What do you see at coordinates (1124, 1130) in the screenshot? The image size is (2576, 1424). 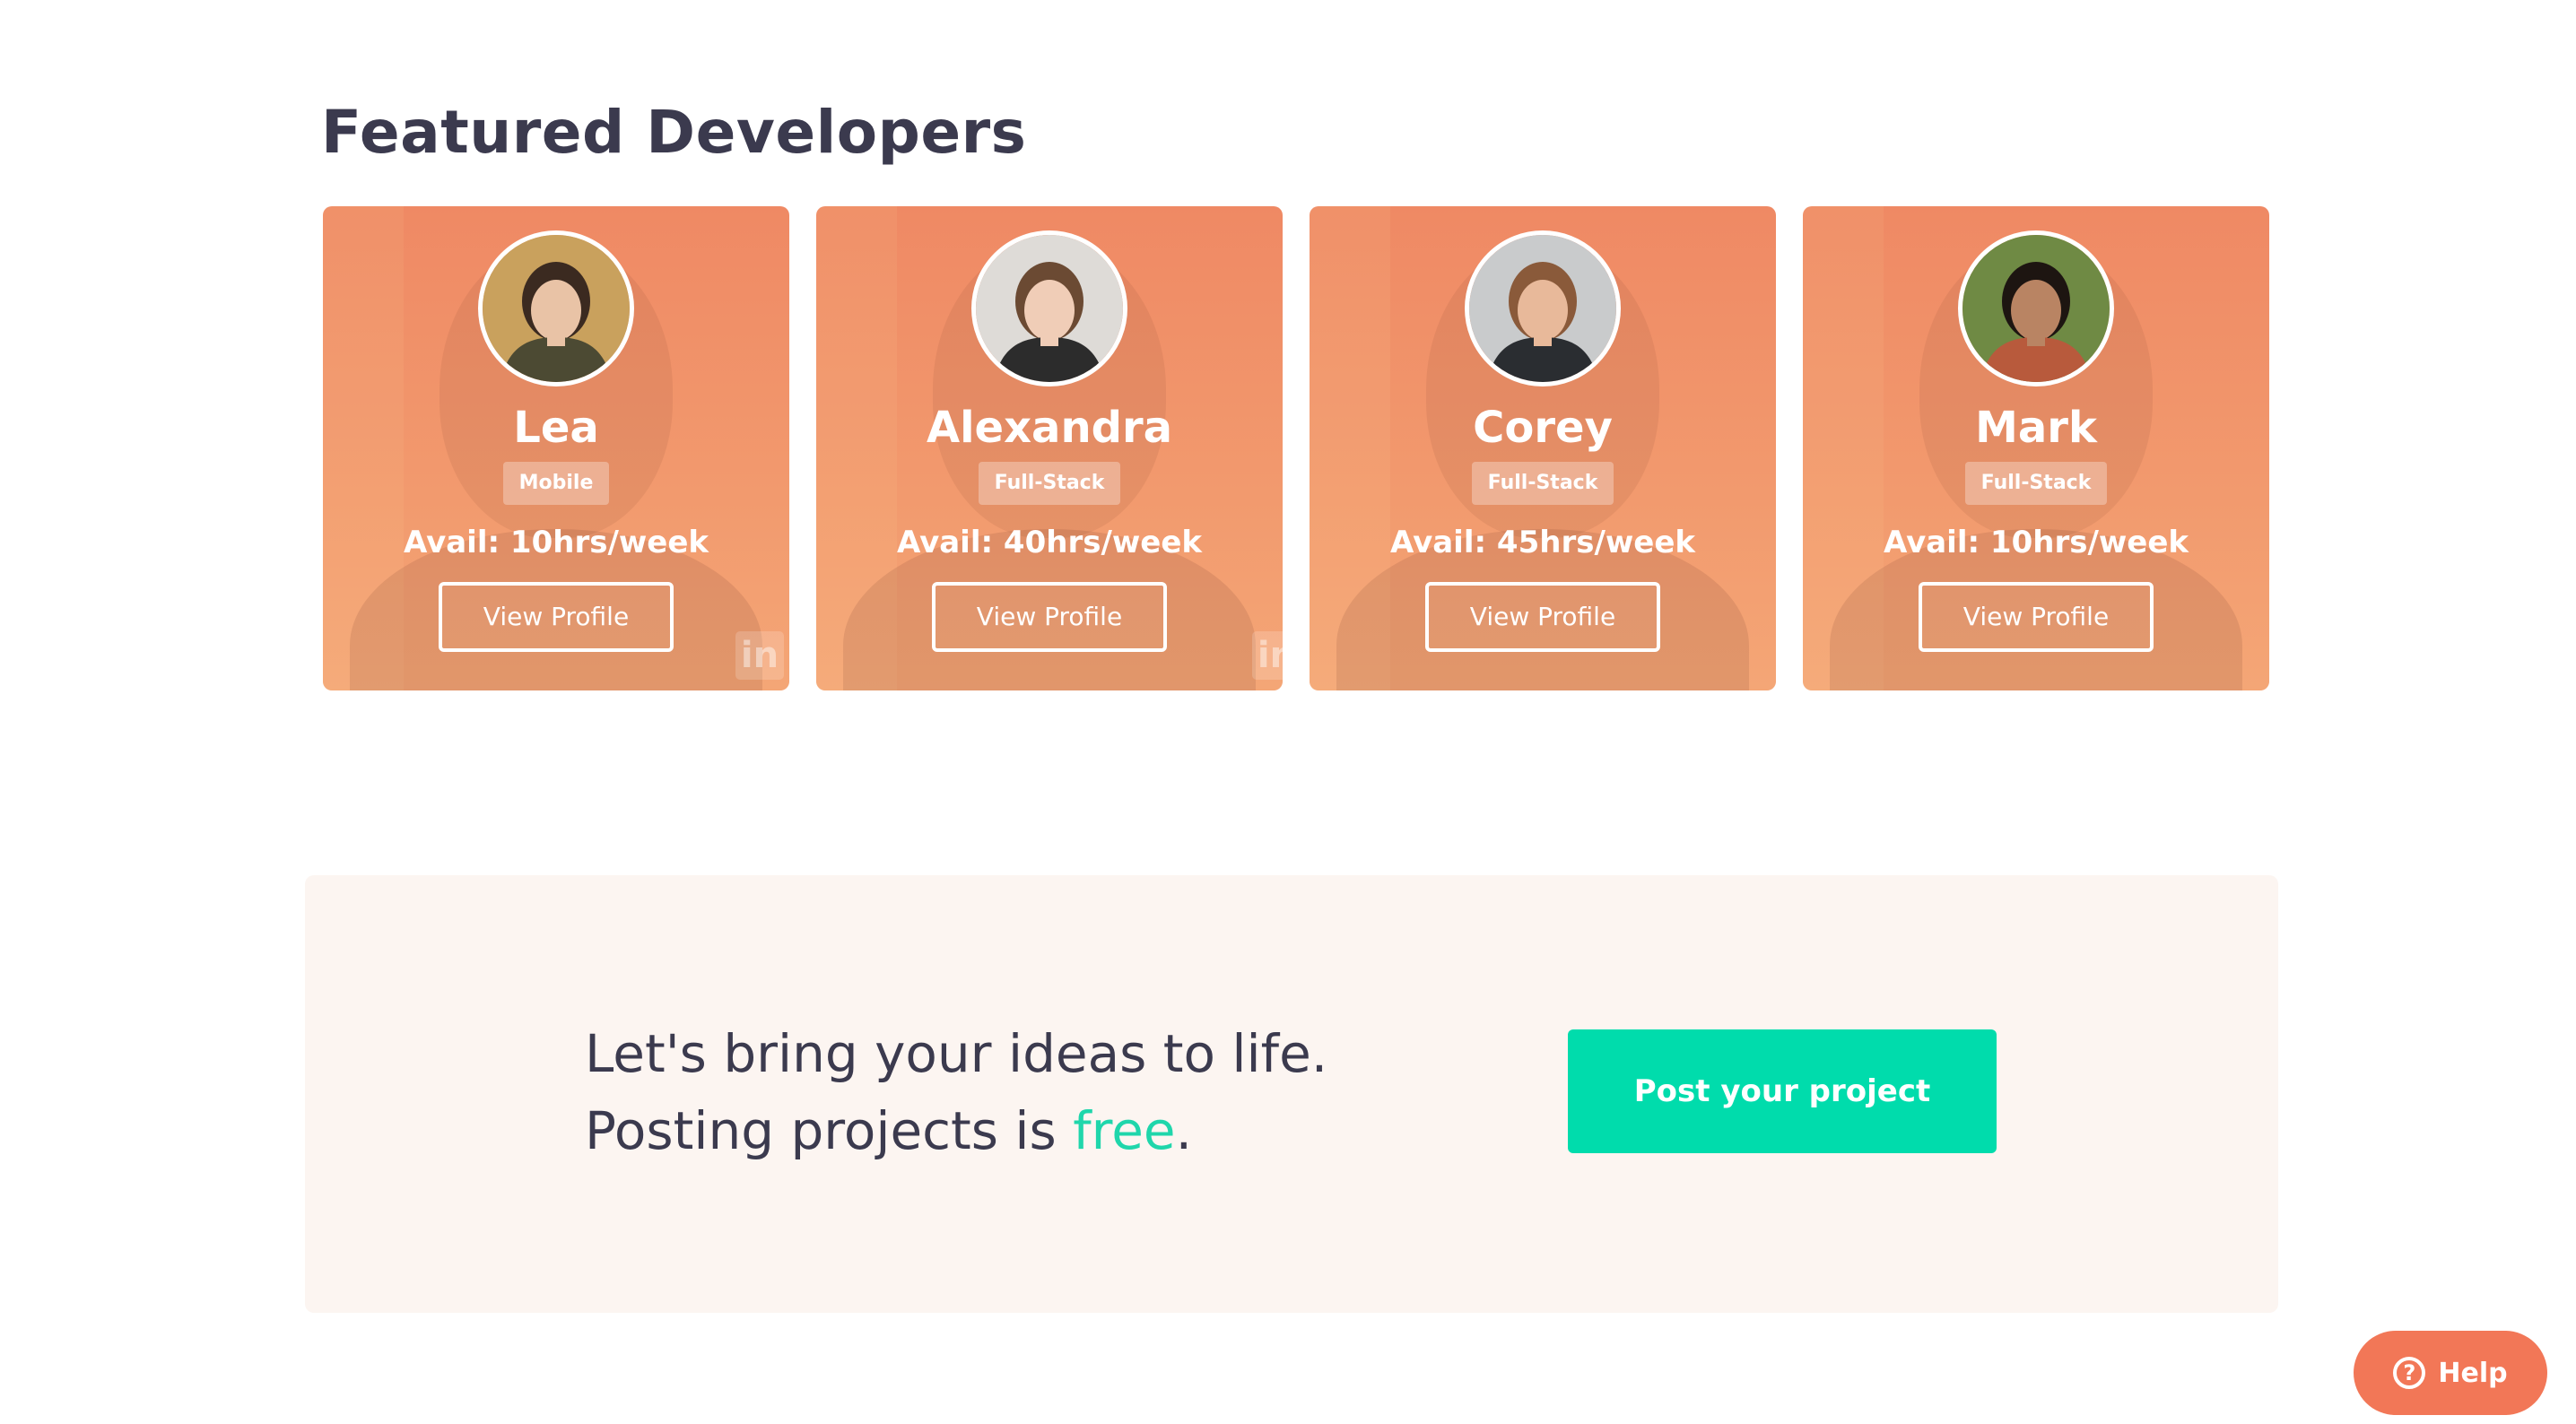 I see `cta-free-highlight: free` at bounding box center [1124, 1130].